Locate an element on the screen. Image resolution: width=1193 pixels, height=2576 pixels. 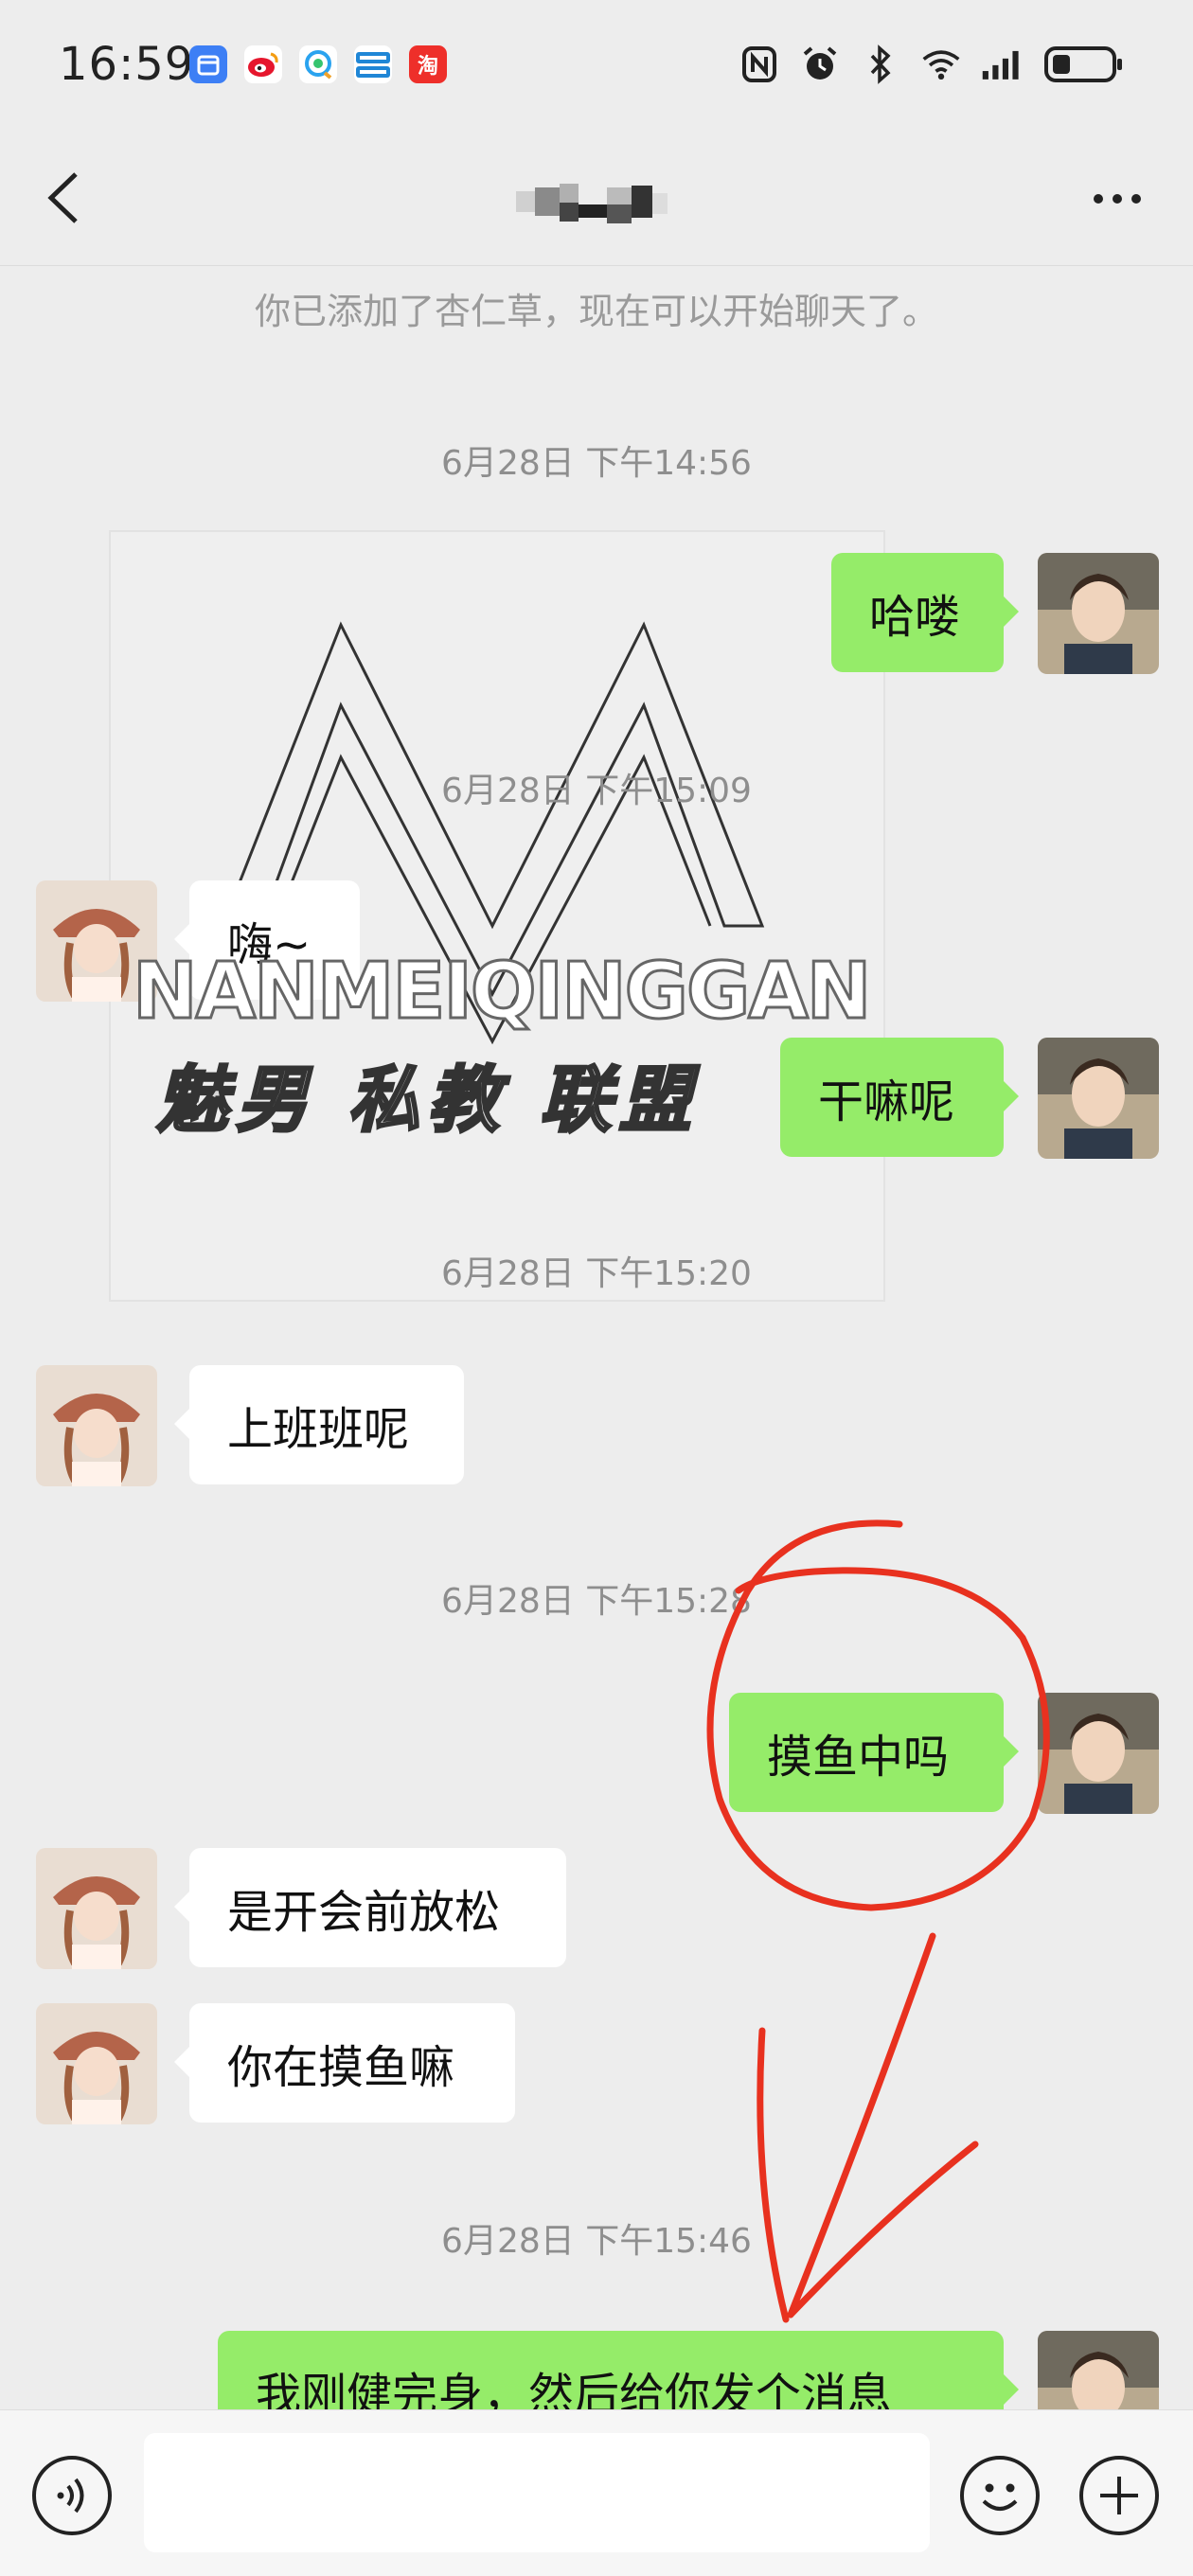
status-time: 16:59 is located at coordinates (127, 65).